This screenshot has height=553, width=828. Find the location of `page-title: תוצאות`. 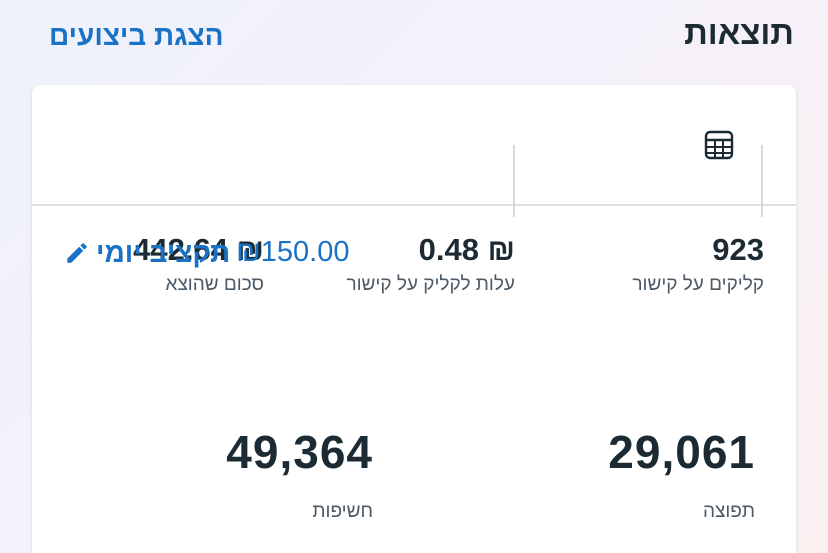

page-title: תוצאות is located at coordinates (739, 32).